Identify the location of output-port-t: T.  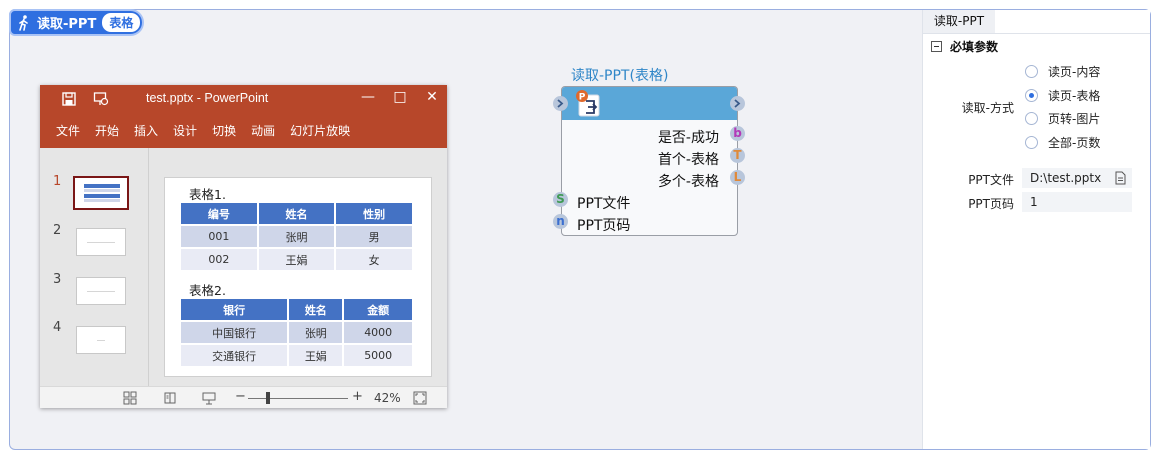
(737, 155).